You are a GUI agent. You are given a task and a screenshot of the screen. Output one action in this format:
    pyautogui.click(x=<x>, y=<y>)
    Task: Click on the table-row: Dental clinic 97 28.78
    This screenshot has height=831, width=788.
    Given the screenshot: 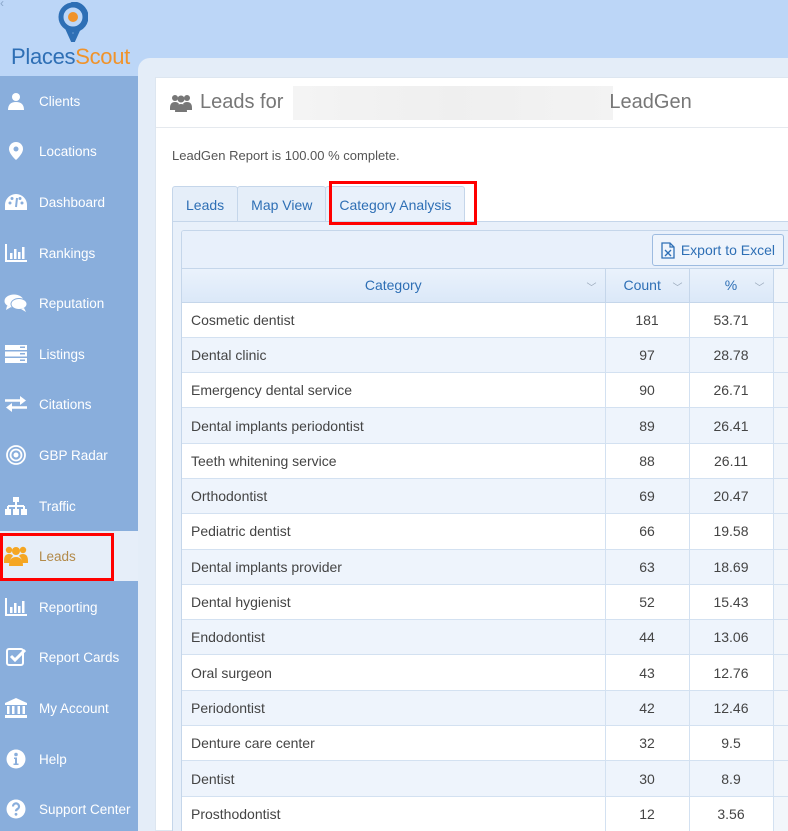 What is the action you would take?
    pyautogui.click(x=485, y=355)
    